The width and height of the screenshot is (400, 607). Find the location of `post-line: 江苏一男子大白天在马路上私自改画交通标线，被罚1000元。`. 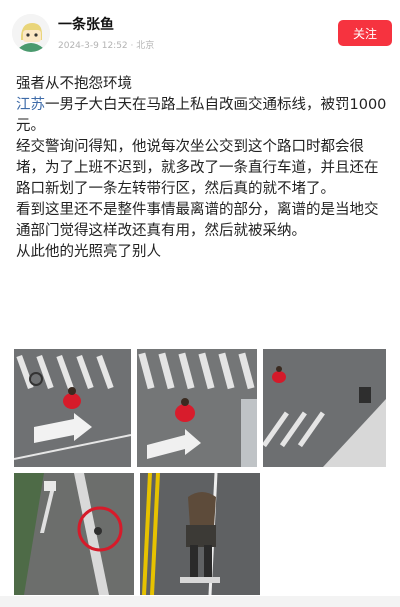

post-line: 江苏一男子大白天在马路上私自改画交通标线，被罚1000元。 is located at coordinates (202, 116).